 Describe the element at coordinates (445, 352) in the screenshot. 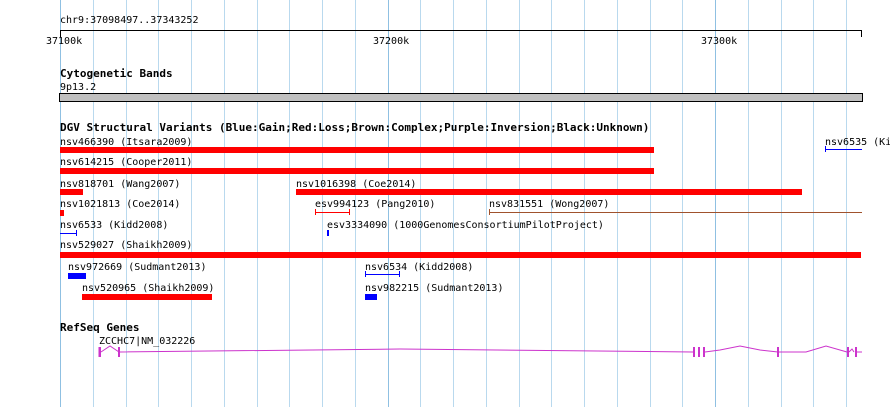

I see `gene-model-zcchc7` at that location.